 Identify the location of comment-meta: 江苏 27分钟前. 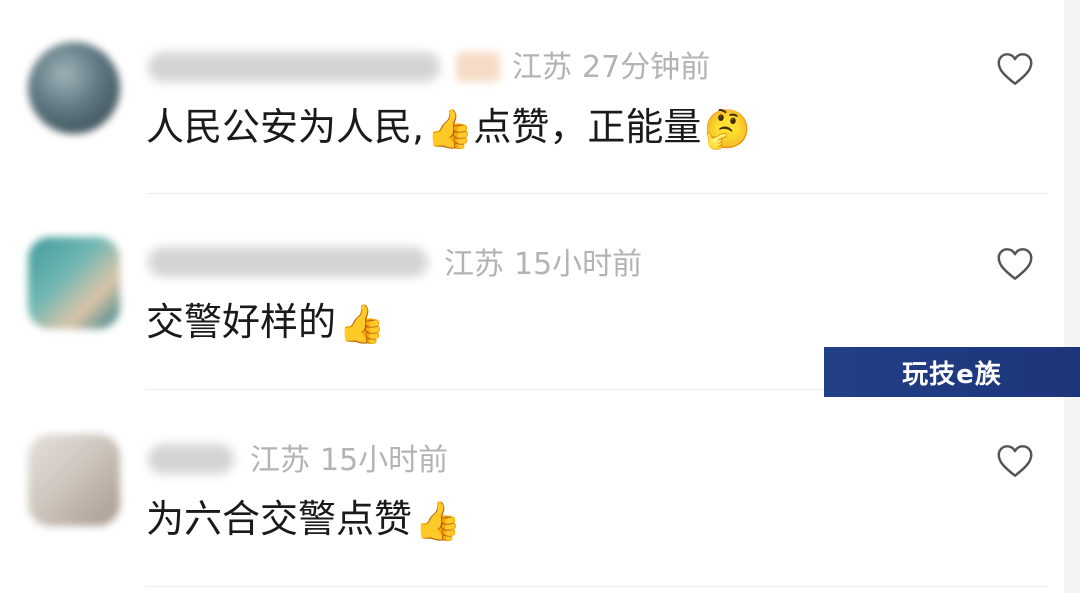
(611, 68).